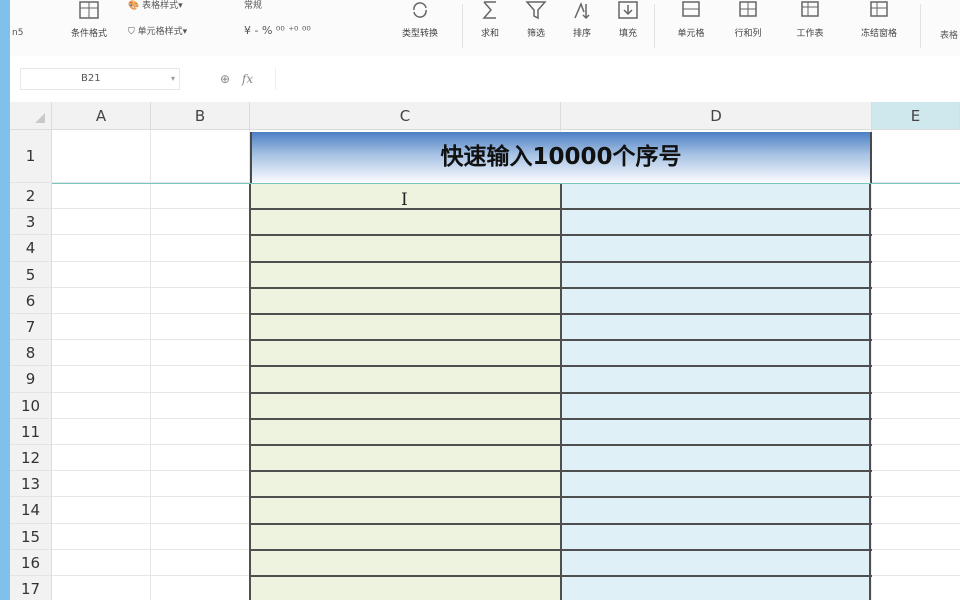  Describe the element at coordinates (5, 300) in the screenshot. I see `window-edge` at that location.